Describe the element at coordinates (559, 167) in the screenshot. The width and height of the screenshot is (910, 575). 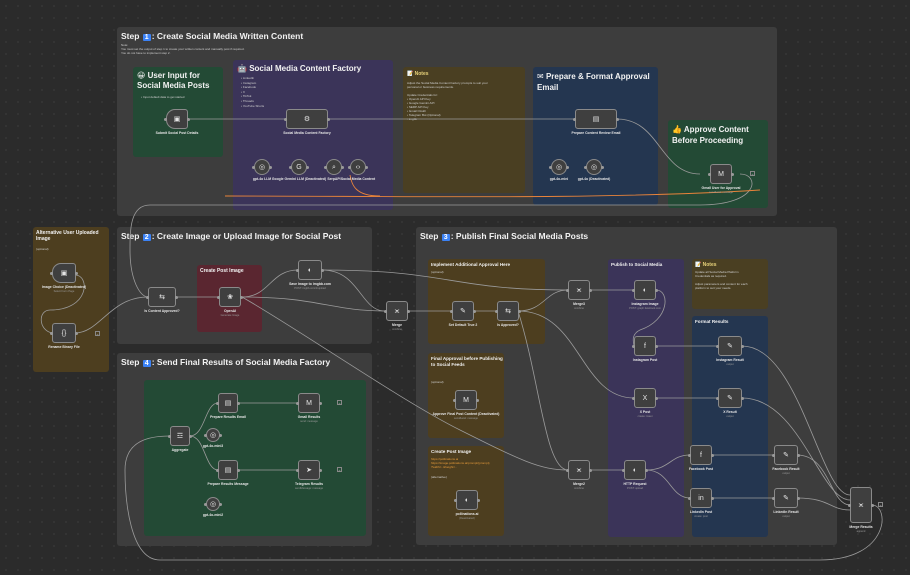
I see `gpt-mini-node: ◎` at that location.